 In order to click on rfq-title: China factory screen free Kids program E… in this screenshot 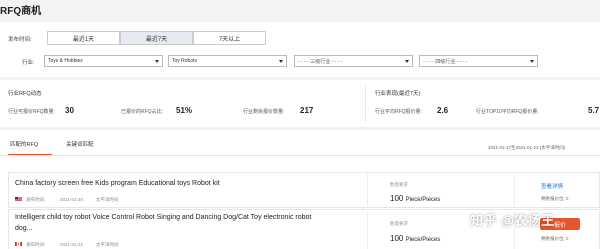, I will do `click(117, 183)`.